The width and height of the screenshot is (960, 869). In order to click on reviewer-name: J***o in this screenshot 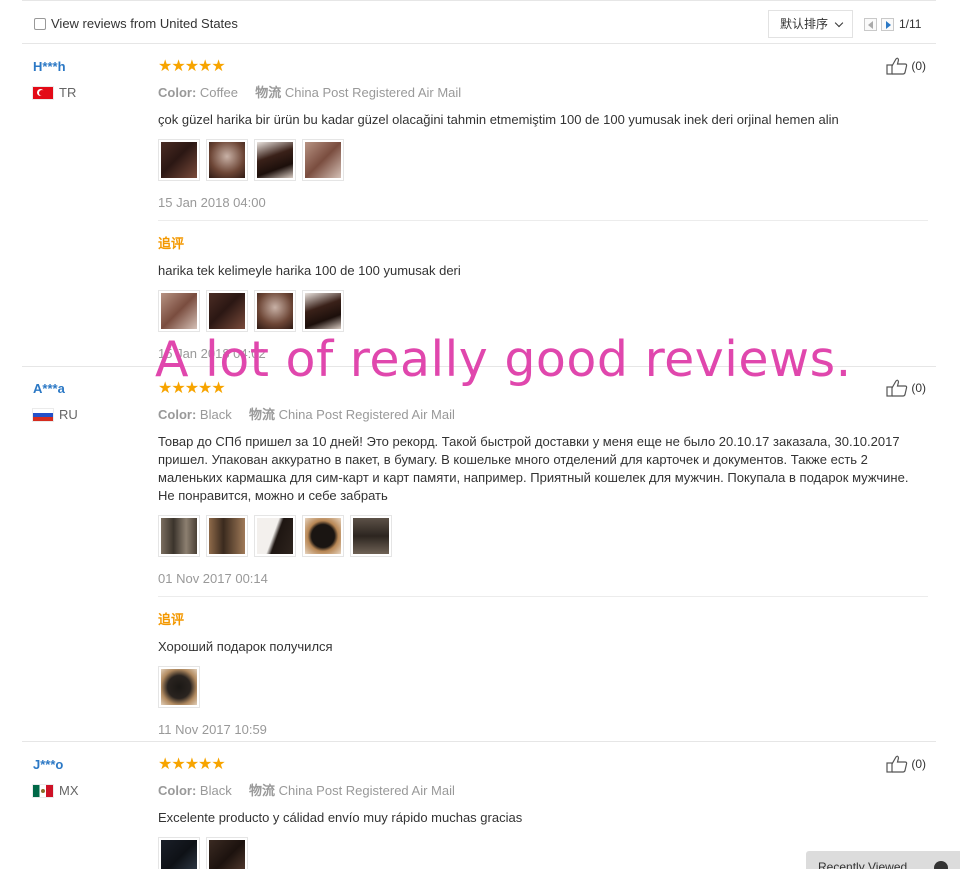, I will do `click(48, 764)`.